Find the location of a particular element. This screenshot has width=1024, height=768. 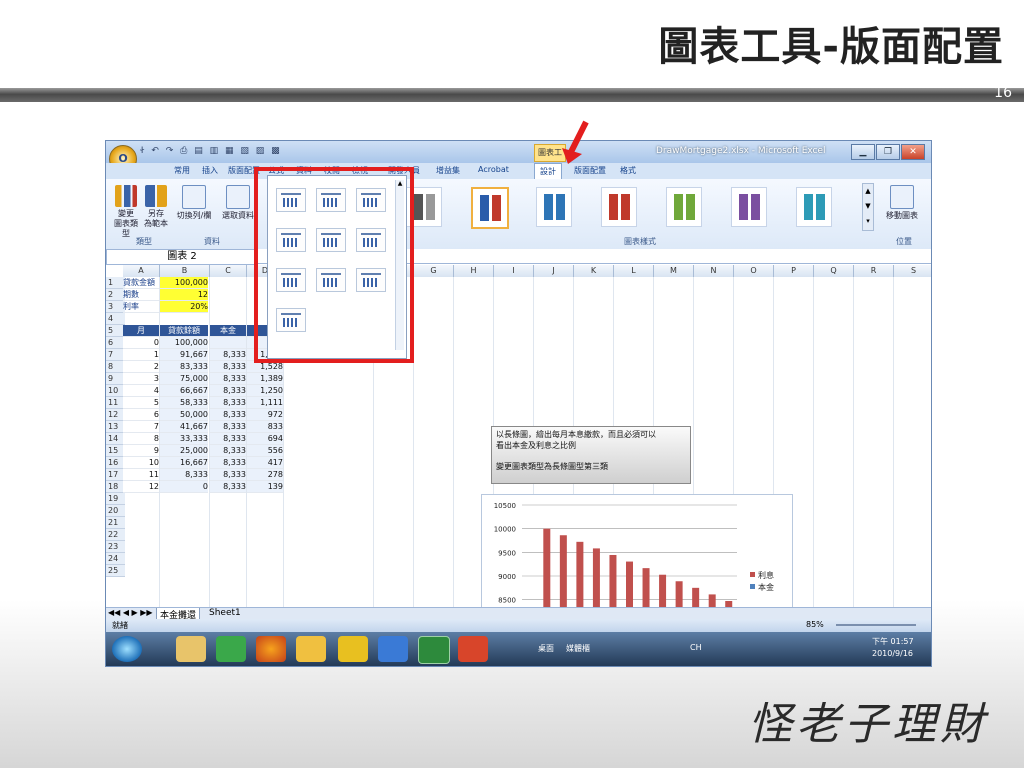

row-header-23: 23 is located at coordinates (115, 547).